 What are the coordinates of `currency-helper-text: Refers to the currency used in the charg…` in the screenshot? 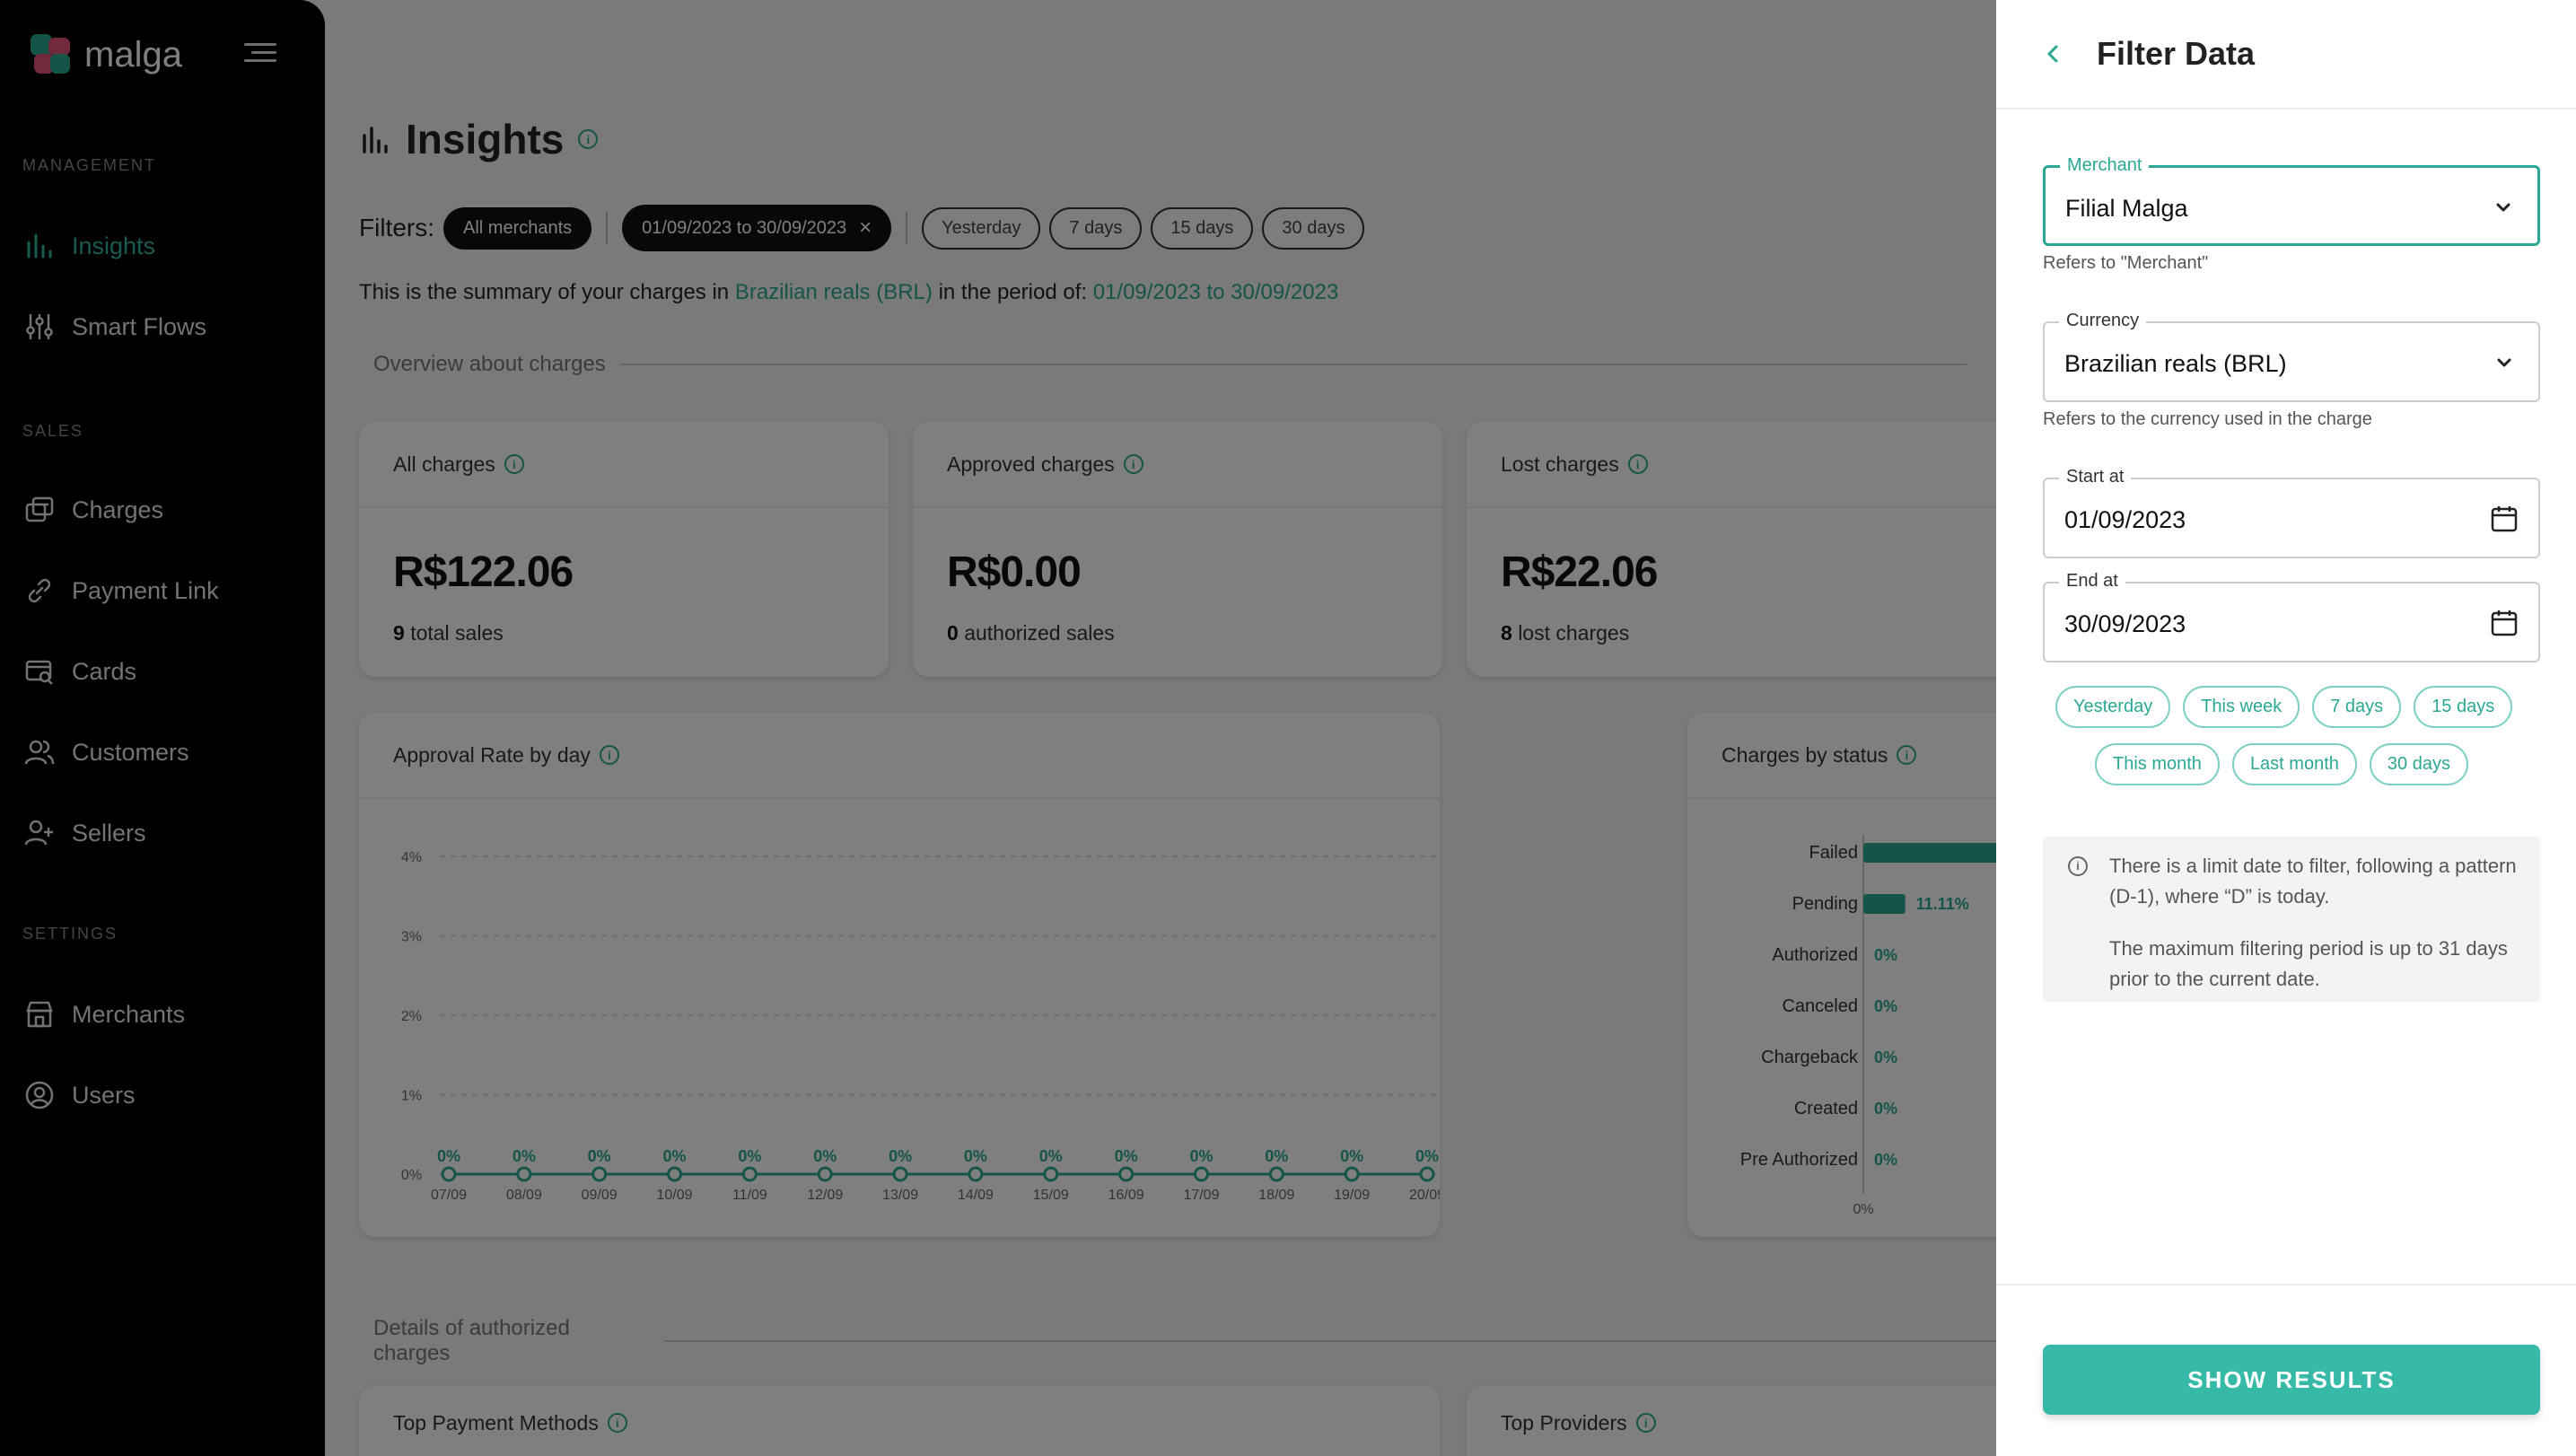 It's located at (2207, 419).